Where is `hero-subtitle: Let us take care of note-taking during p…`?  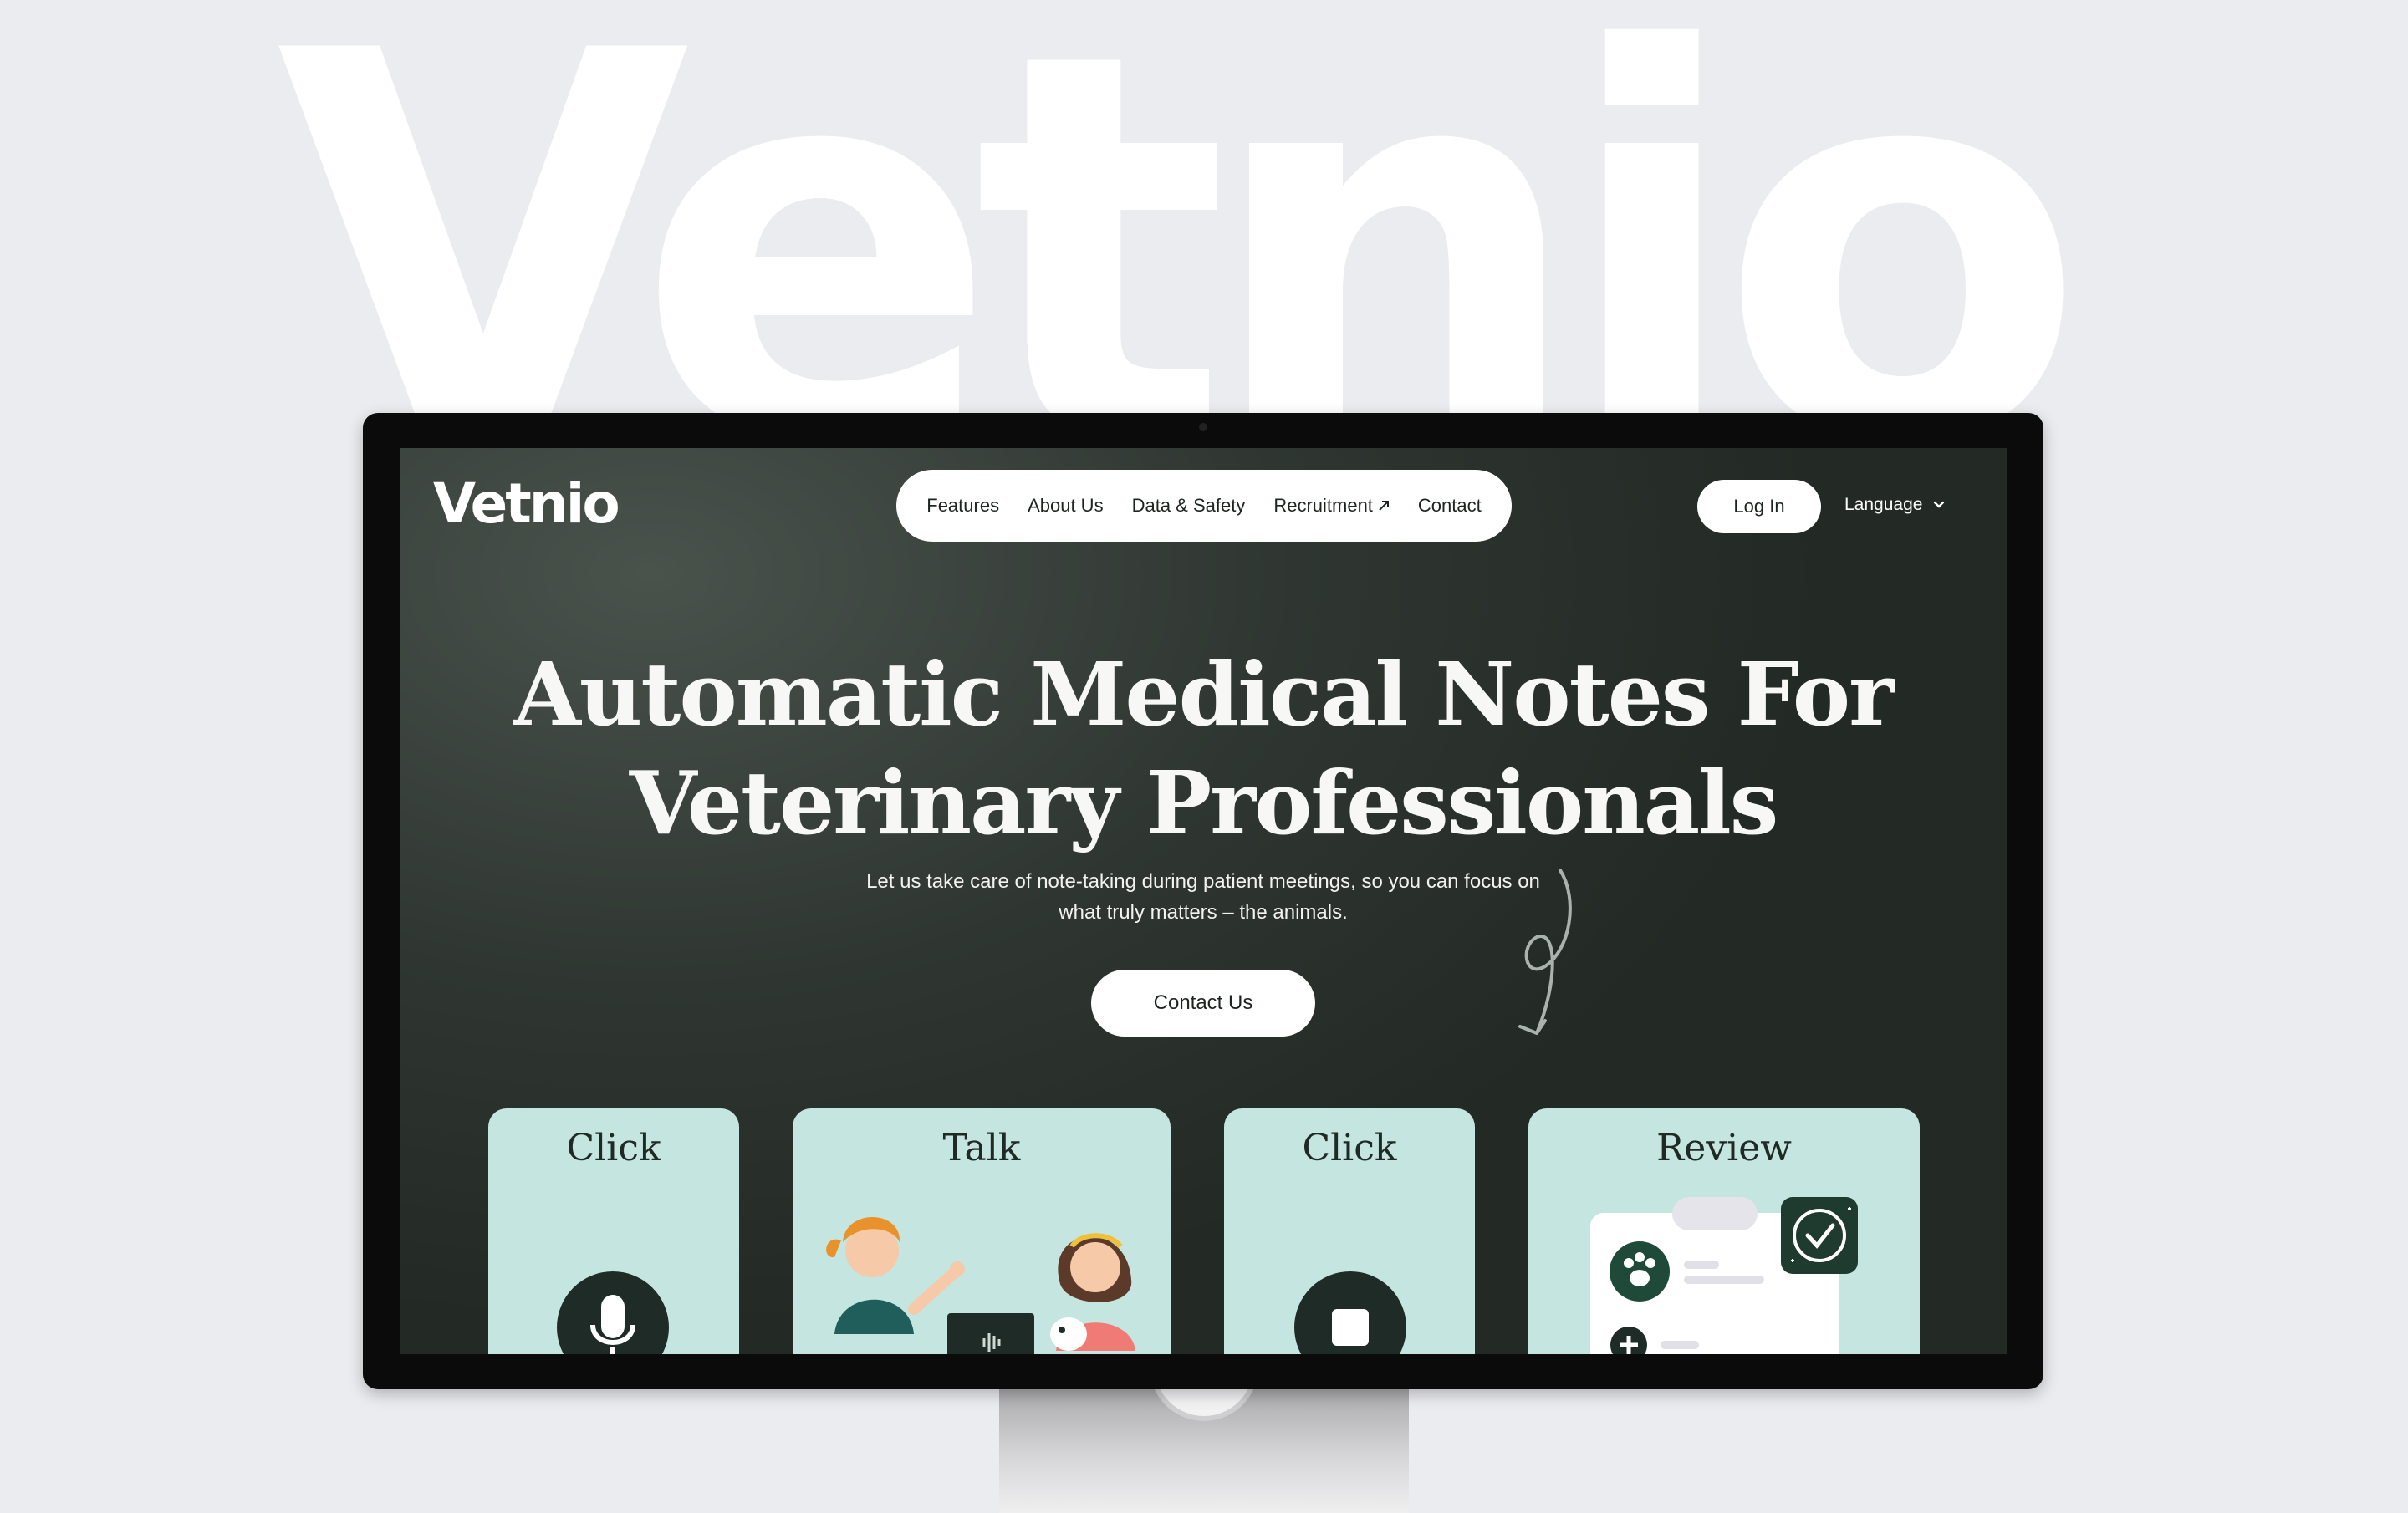 hero-subtitle: Let us take care of note-taking during p… is located at coordinates (1203, 897).